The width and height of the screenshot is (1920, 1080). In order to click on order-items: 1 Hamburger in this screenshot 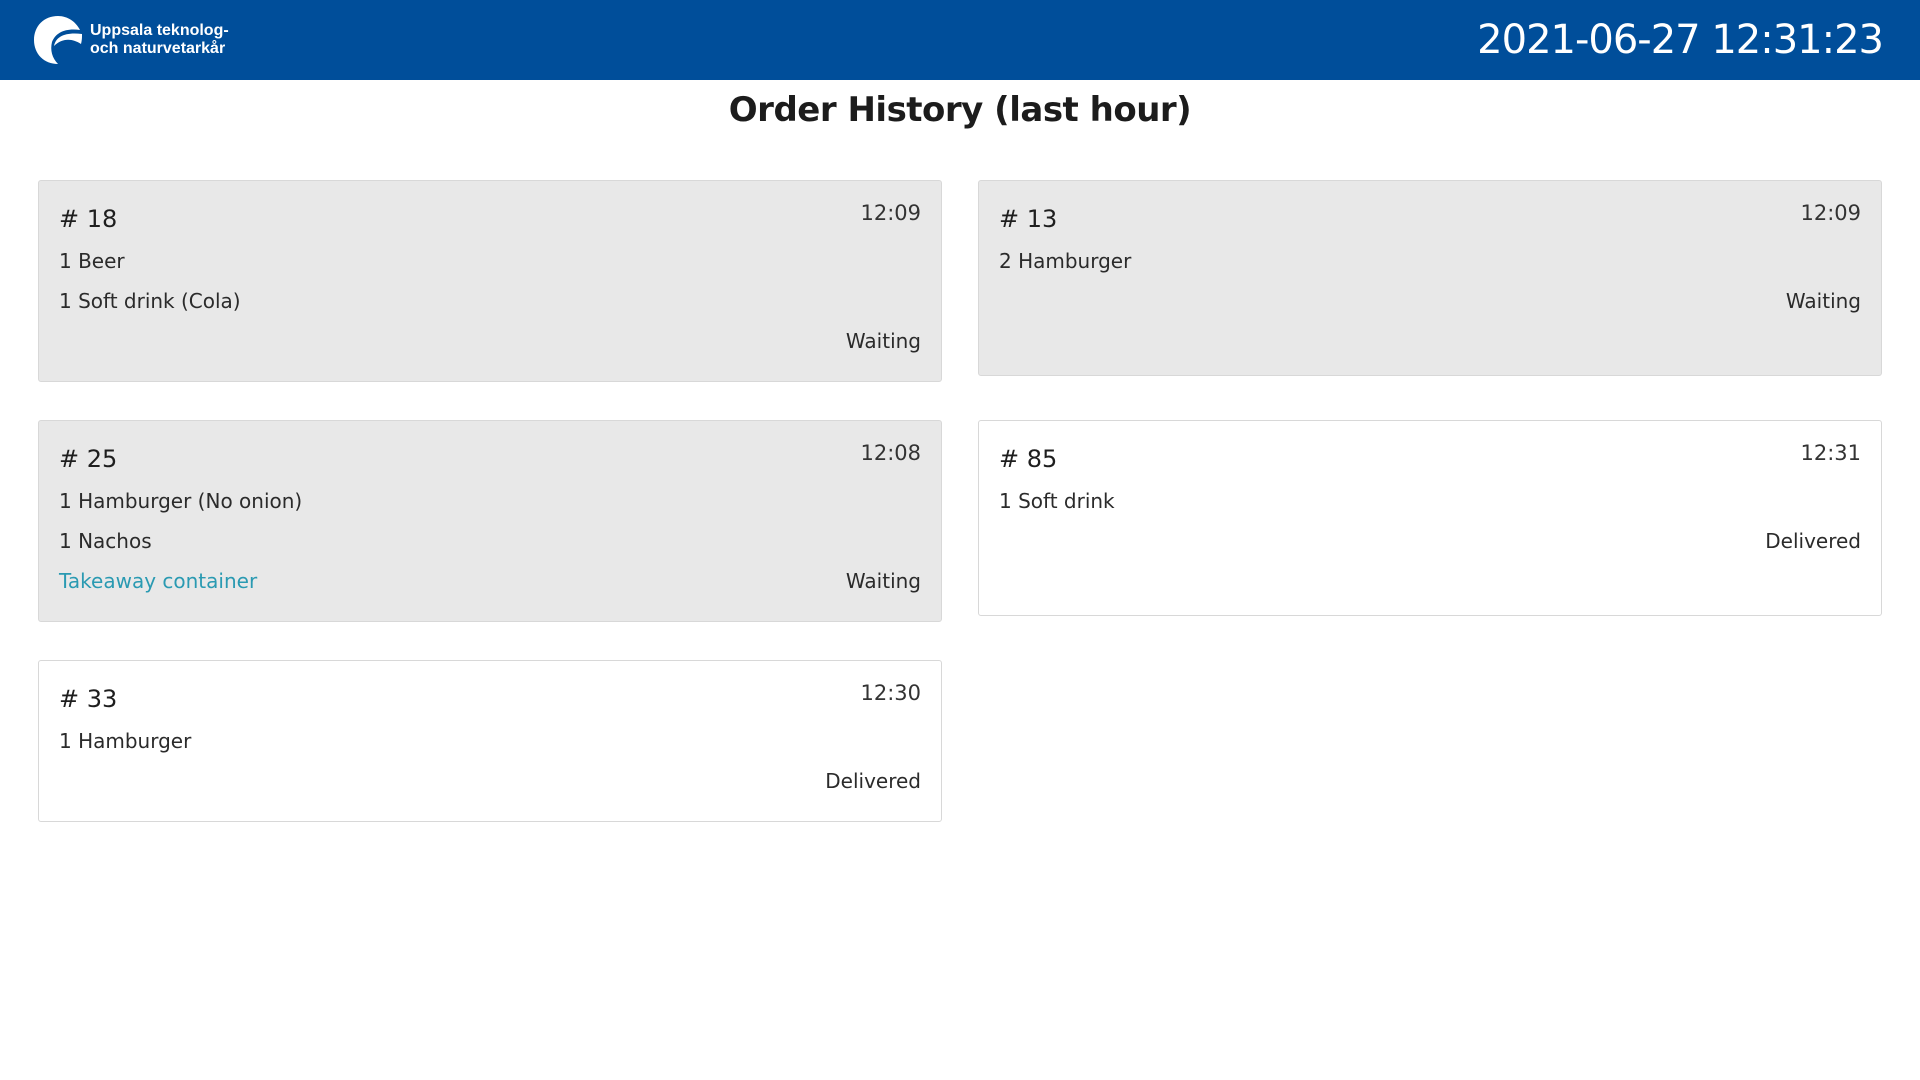, I will do `click(490, 741)`.